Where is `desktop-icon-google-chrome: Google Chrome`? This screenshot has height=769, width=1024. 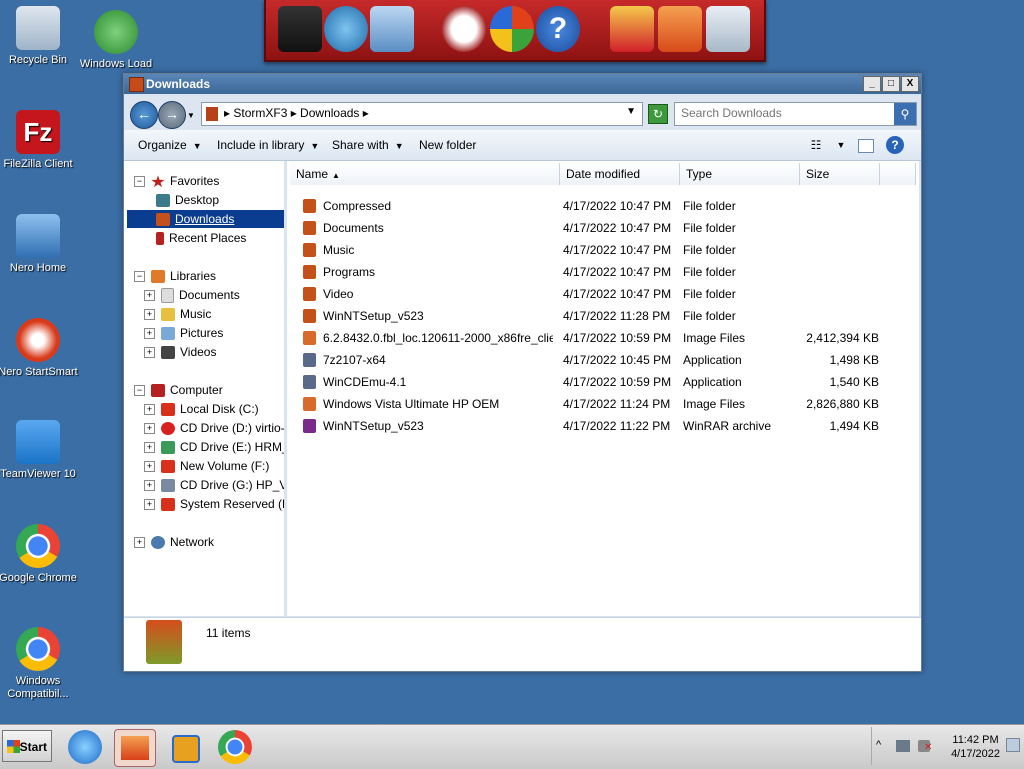 desktop-icon-google-chrome: Google Chrome is located at coordinates (39, 554).